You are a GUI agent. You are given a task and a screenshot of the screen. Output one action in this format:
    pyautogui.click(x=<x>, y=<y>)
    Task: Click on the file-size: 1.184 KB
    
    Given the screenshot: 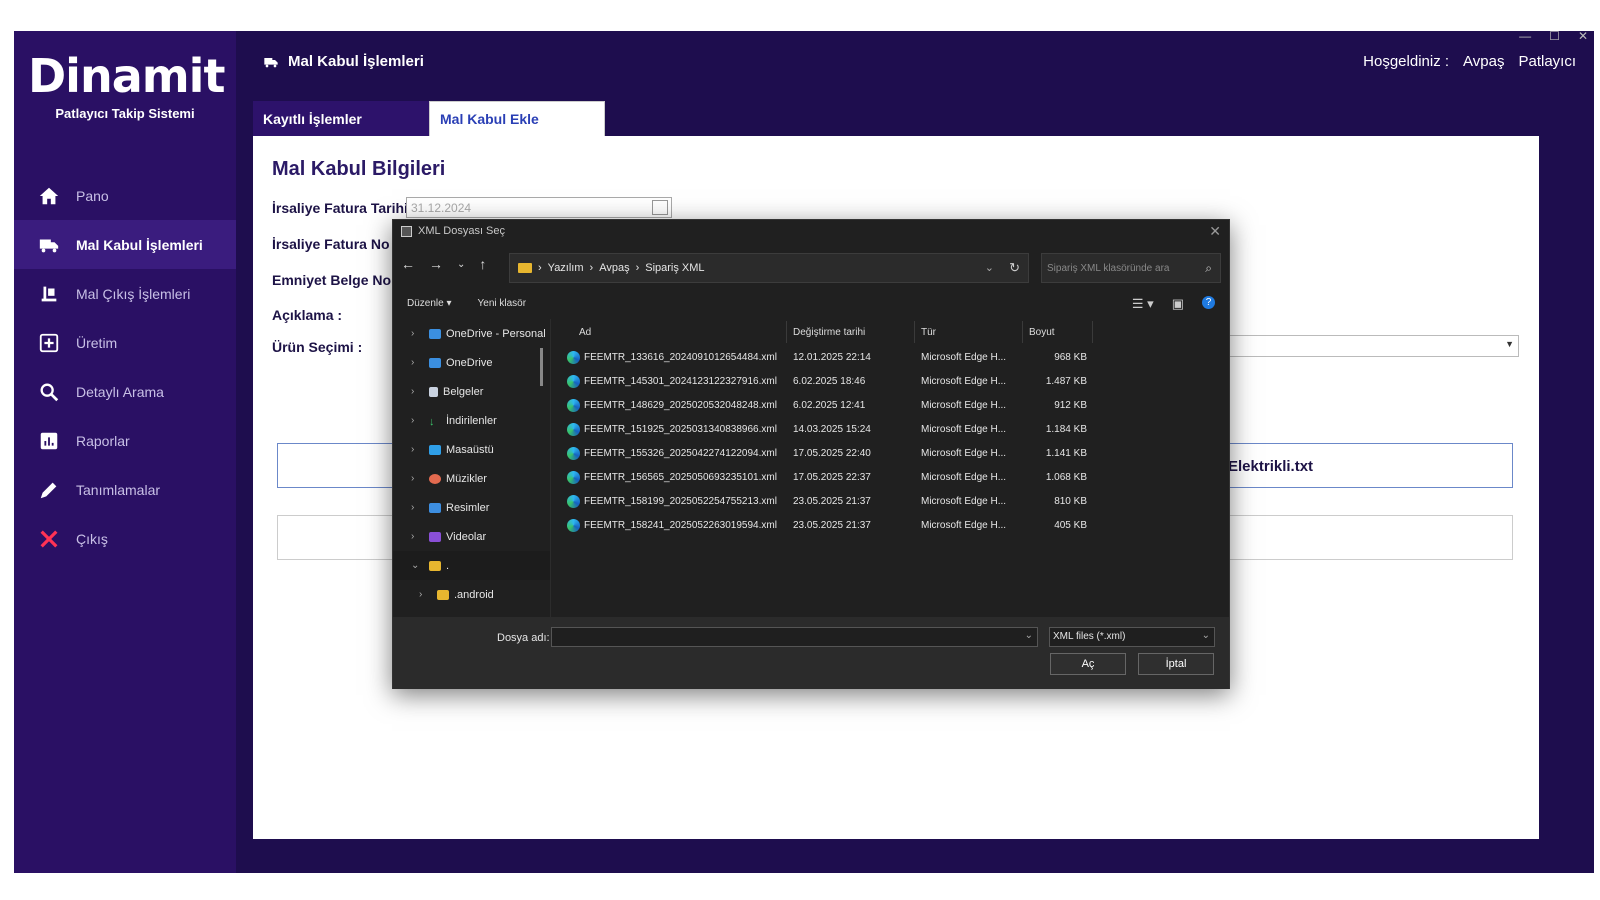 What is the action you would take?
    pyautogui.click(x=1066, y=429)
    